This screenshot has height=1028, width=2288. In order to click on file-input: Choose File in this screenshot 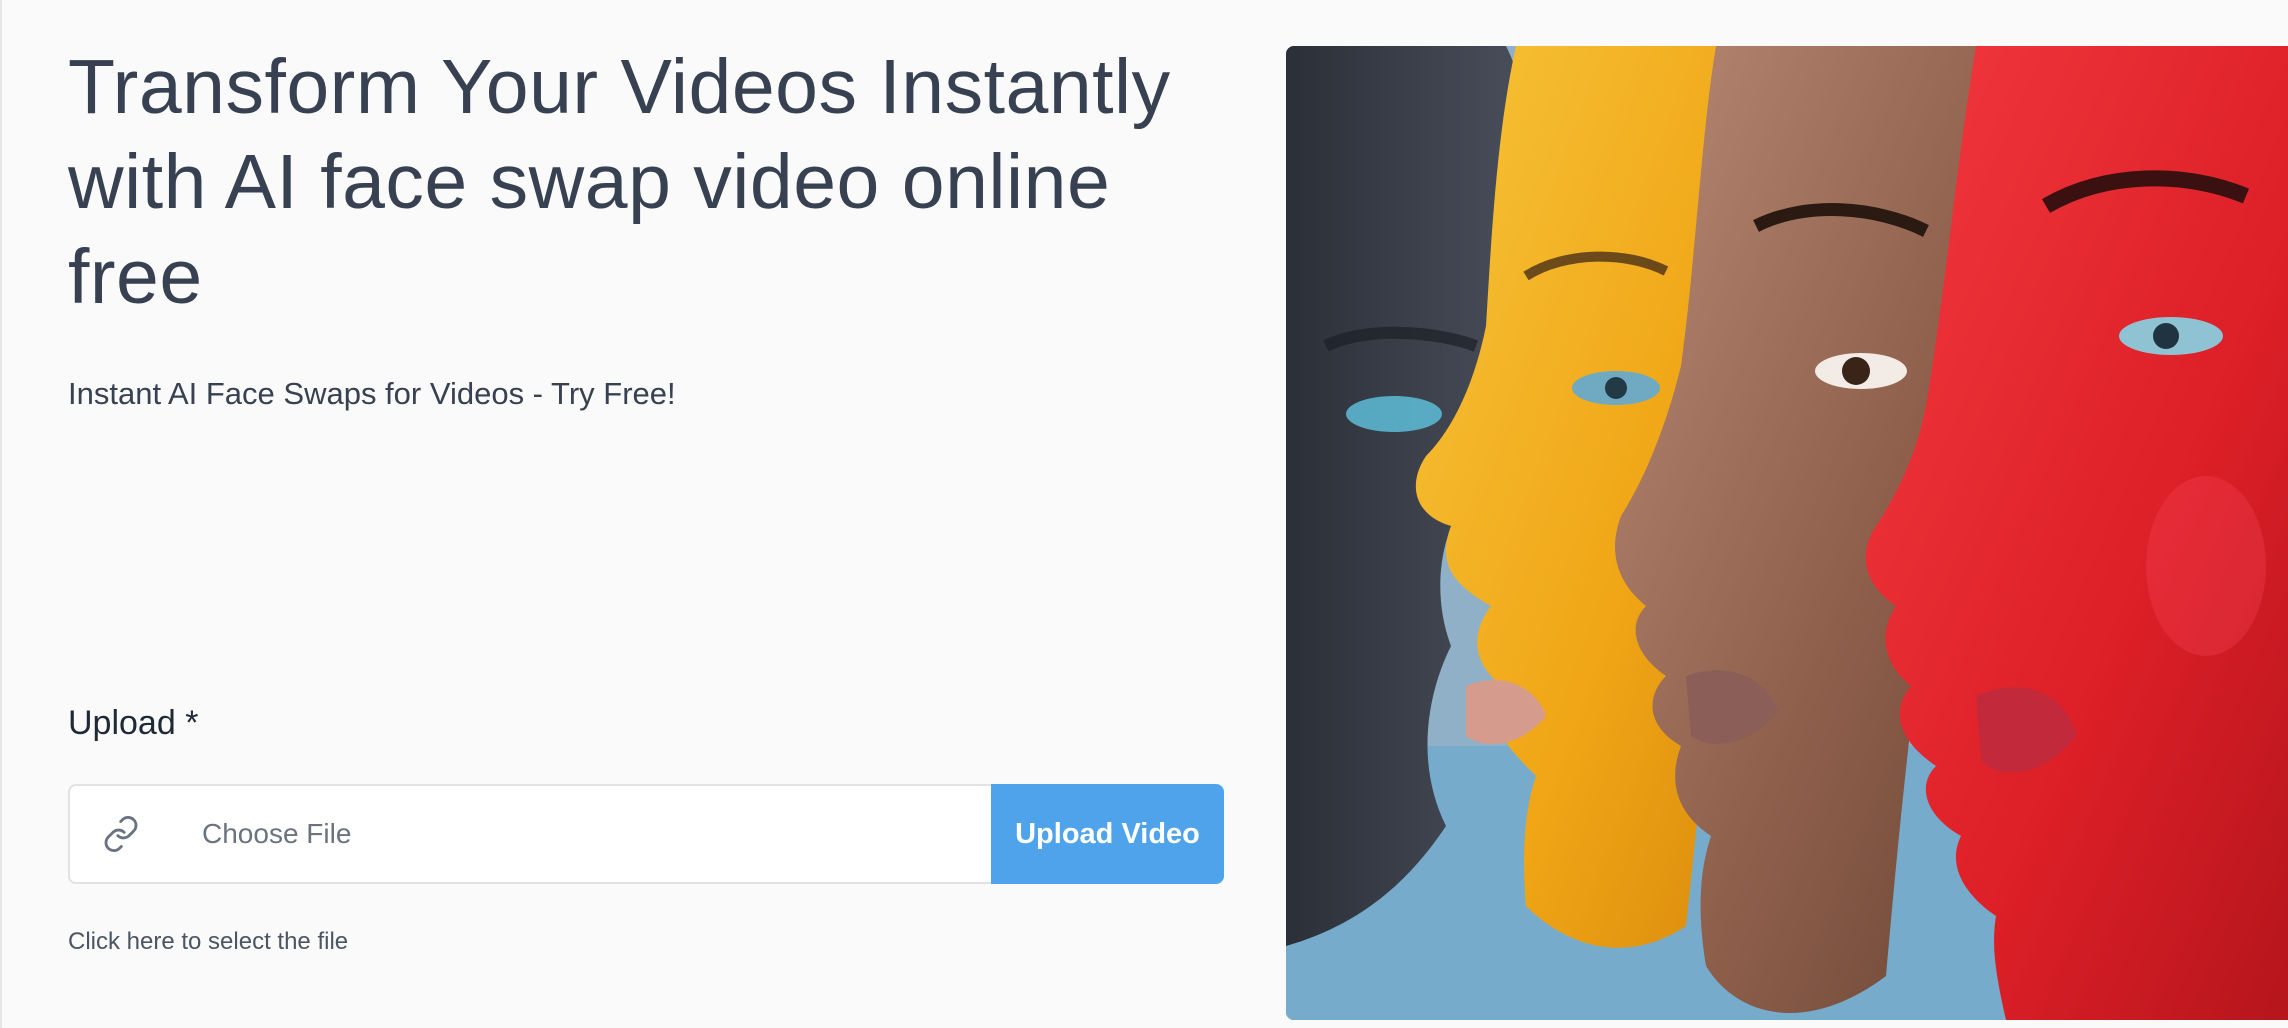, I will do `click(529, 834)`.